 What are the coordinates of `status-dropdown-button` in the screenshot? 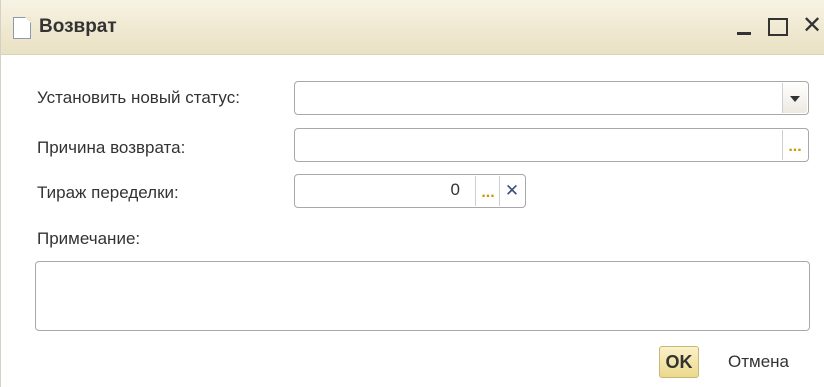 It's located at (794, 98).